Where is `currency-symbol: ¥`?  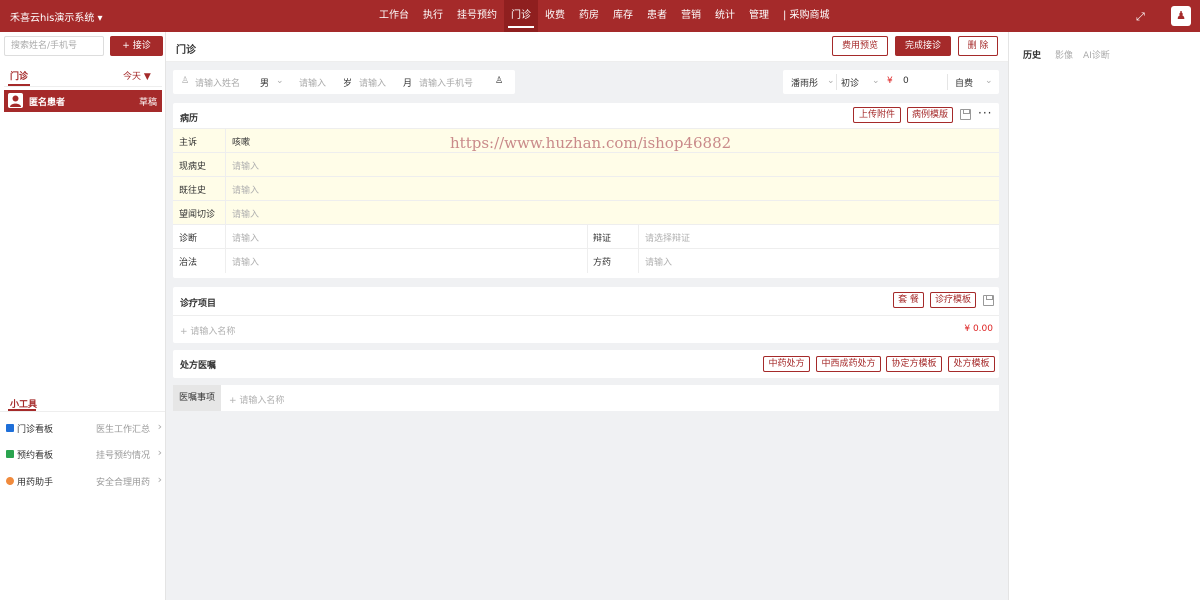 currency-symbol: ¥ is located at coordinates (890, 81).